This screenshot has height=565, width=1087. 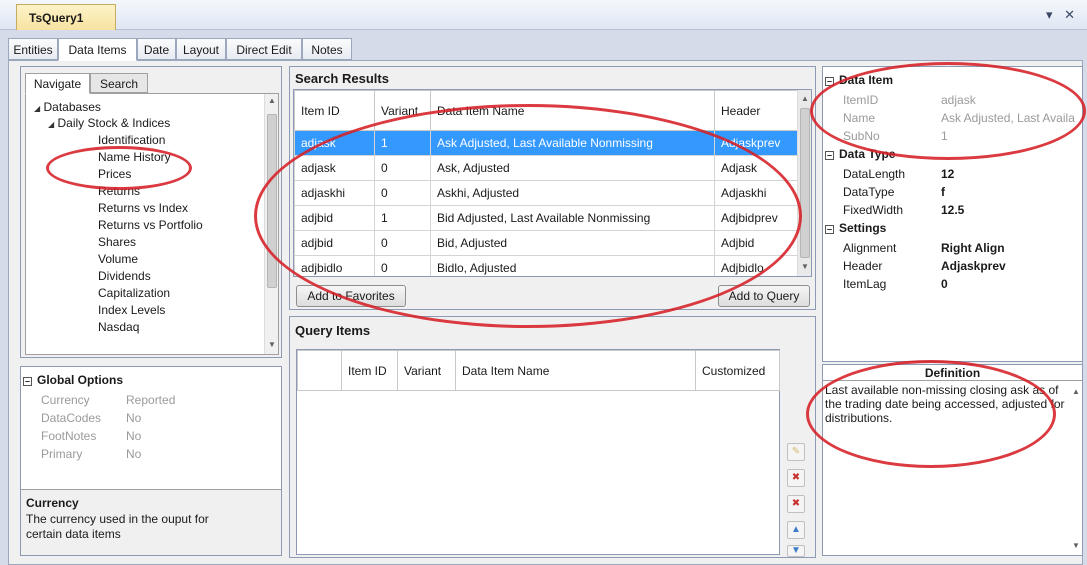 I want to click on tab-layout: Layout, so click(x=201, y=49).